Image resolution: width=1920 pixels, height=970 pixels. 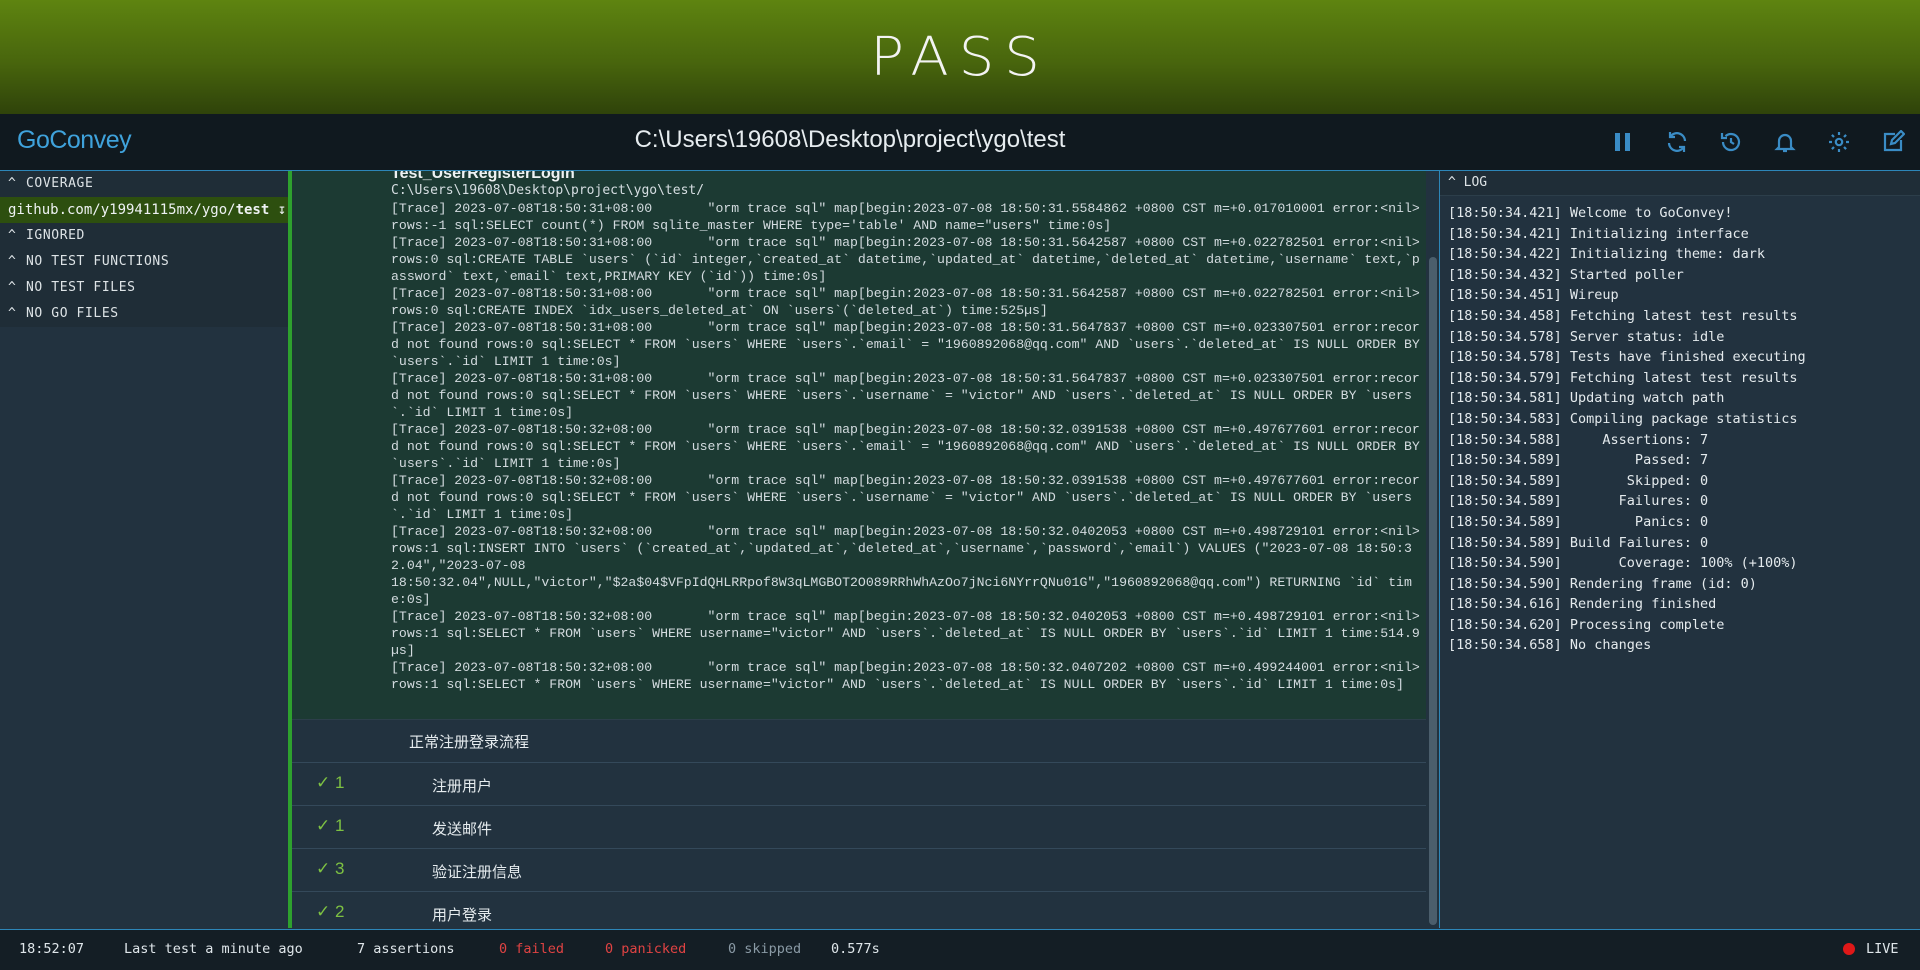 What do you see at coordinates (55, 235) in the screenshot?
I see `section-label: IGNORED` at bounding box center [55, 235].